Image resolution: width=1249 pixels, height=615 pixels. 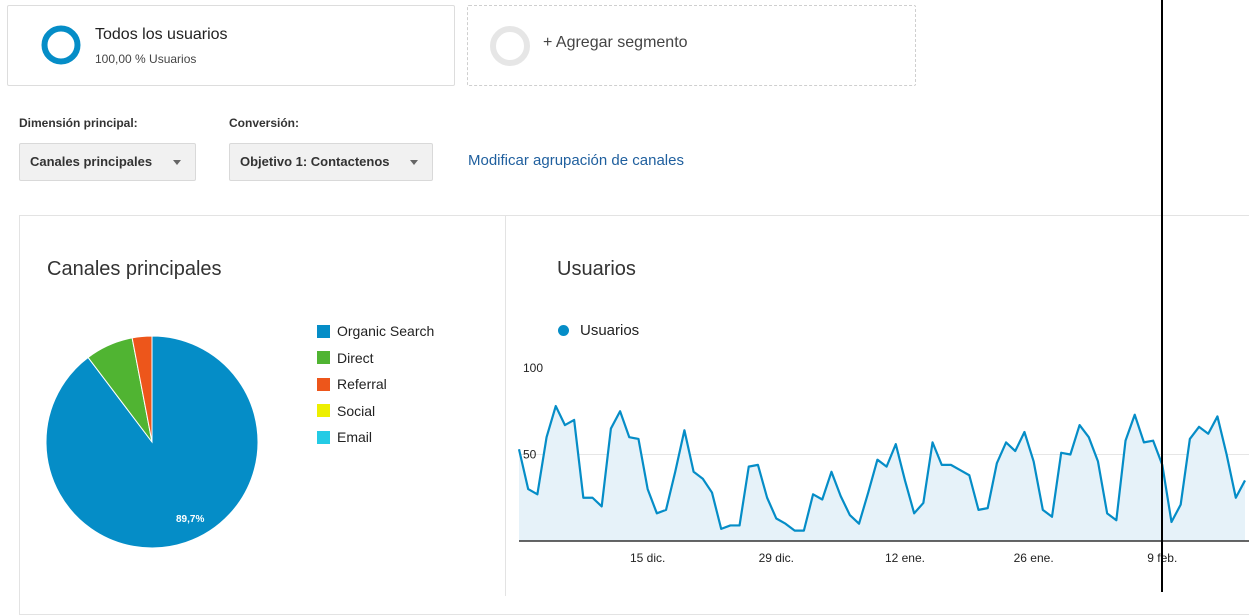 I want to click on line-legend-label: Usuarios, so click(x=610, y=330).